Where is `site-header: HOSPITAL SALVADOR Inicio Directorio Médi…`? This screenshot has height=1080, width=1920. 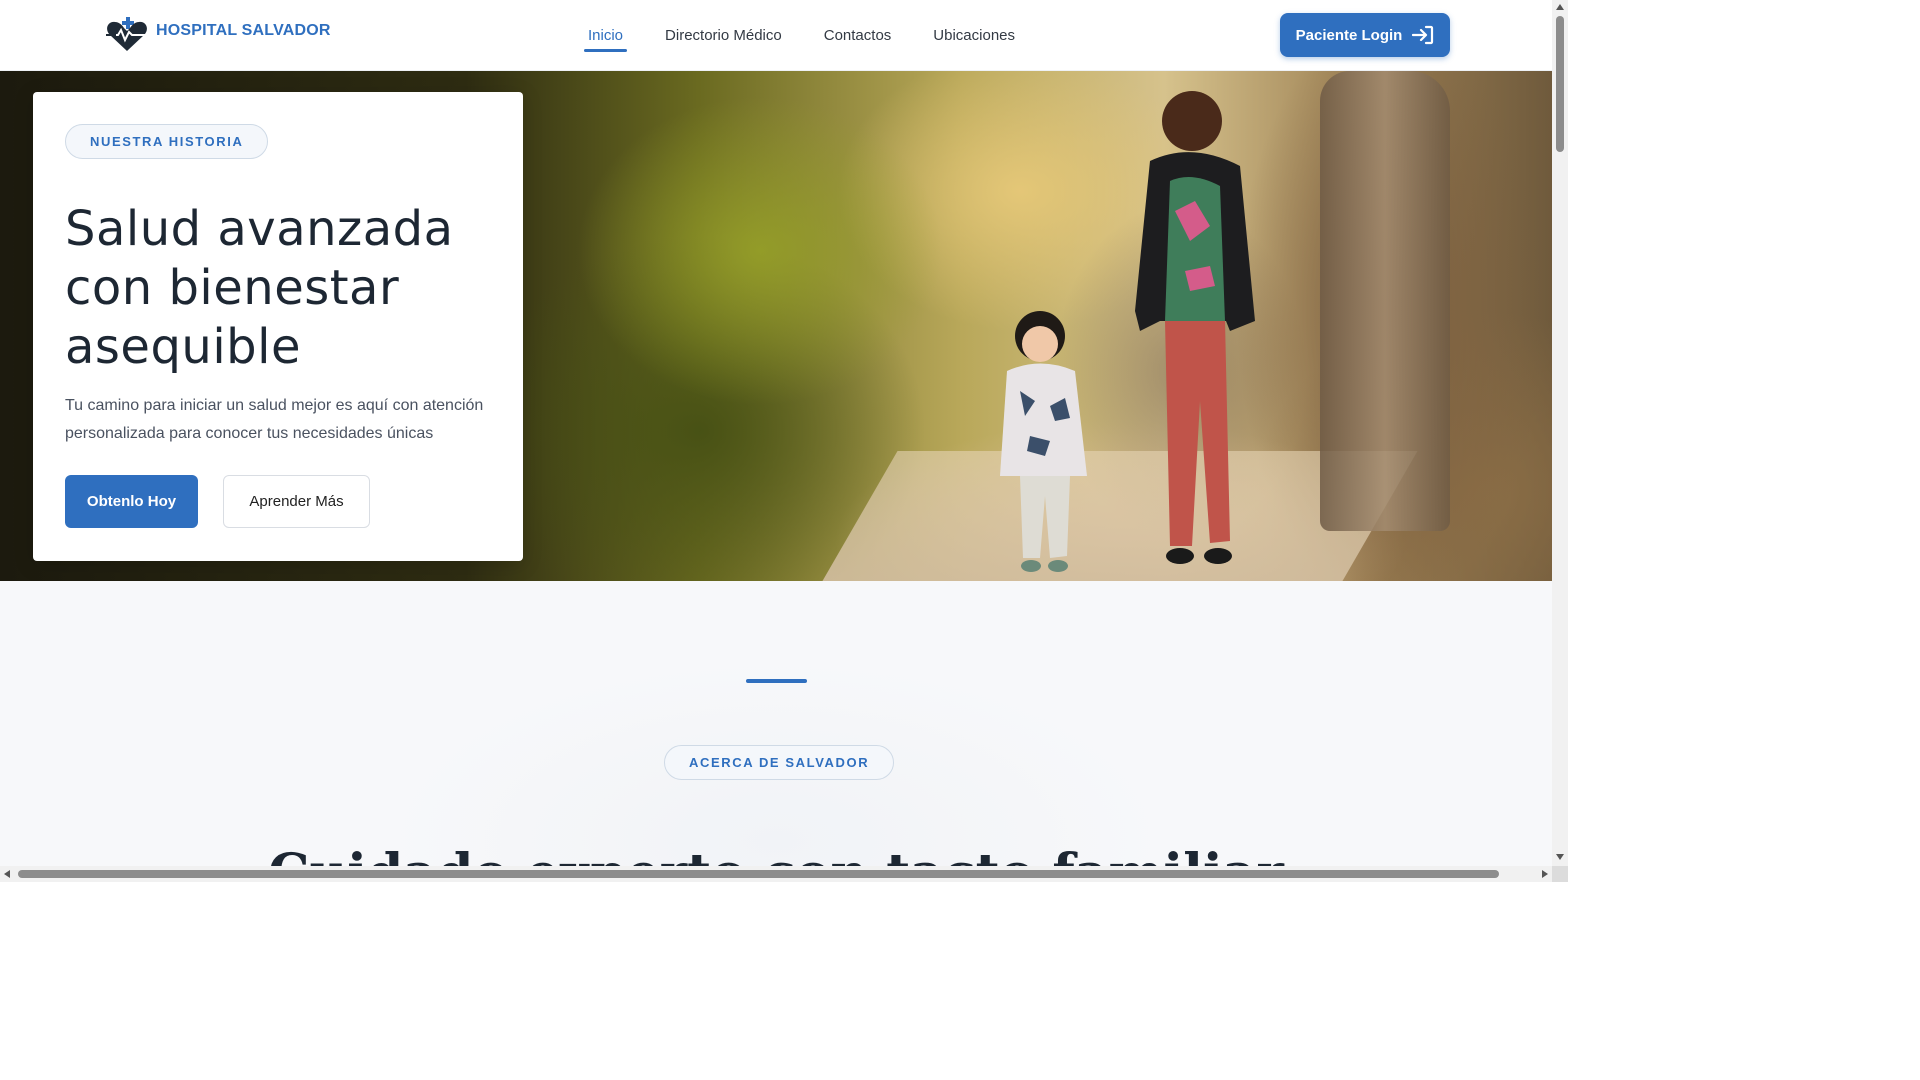
site-header: HOSPITAL SALVADOR Inicio Directorio Médi… is located at coordinates (776, 35).